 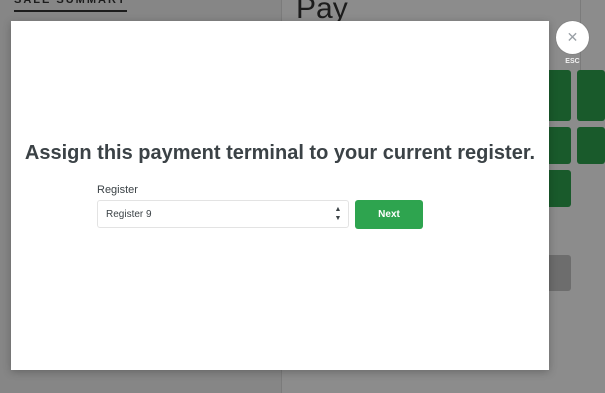 What do you see at coordinates (572, 61) in the screenshot?
I see `esc-label: ESC` at bounding box center [572, 61].